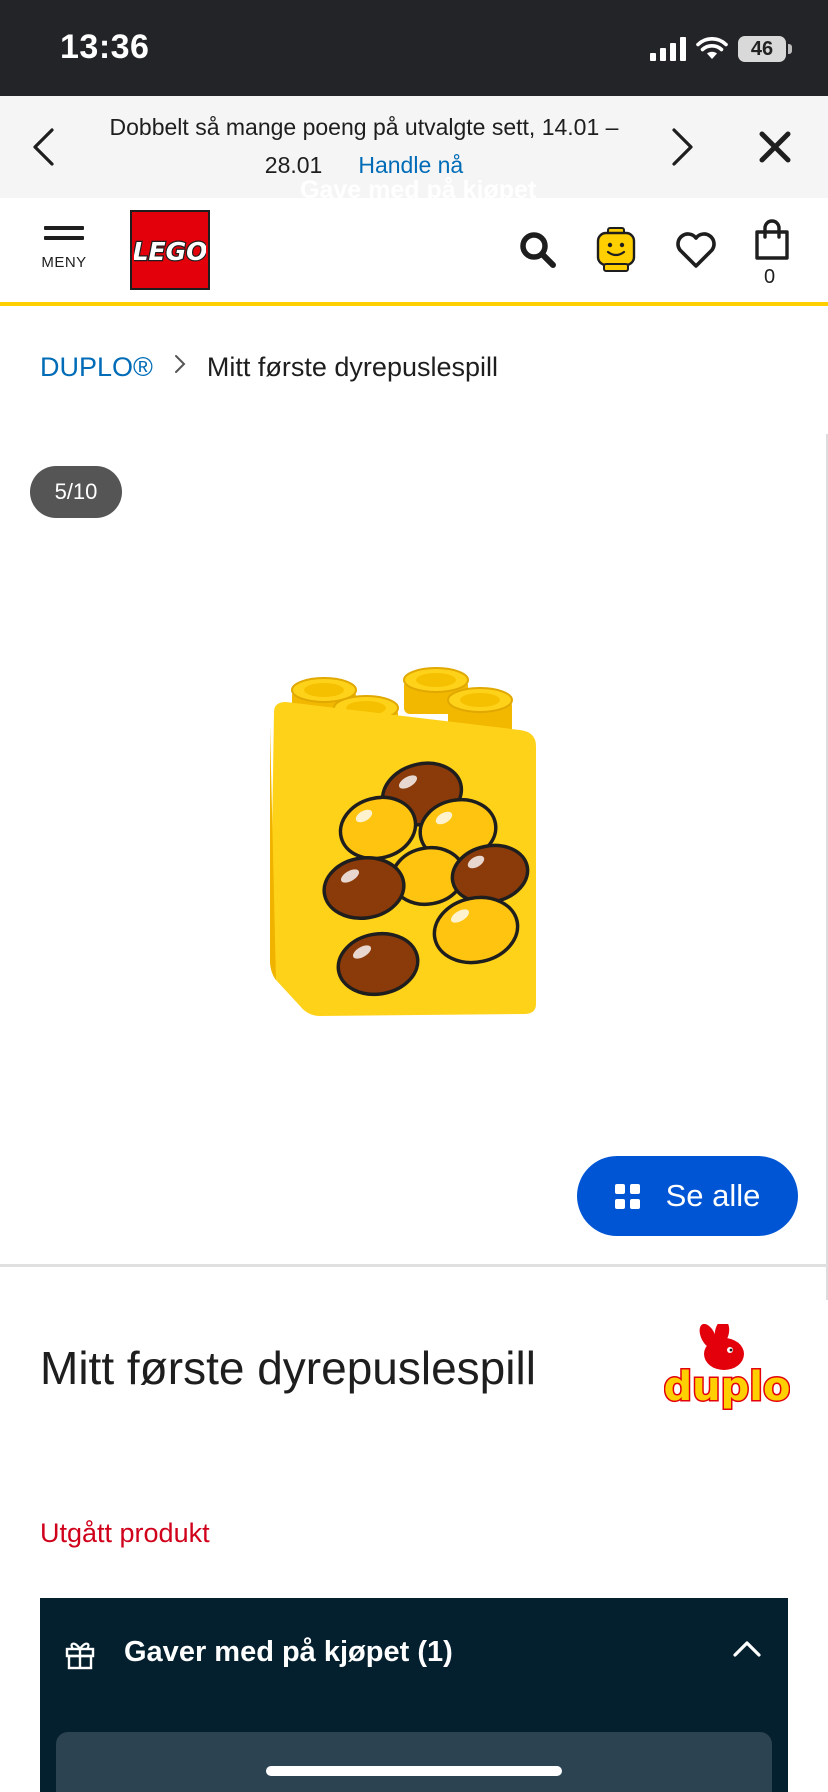 This screenshot has height=1792, width=828. I want to click on status-time: 13:36, so click(105, 47).